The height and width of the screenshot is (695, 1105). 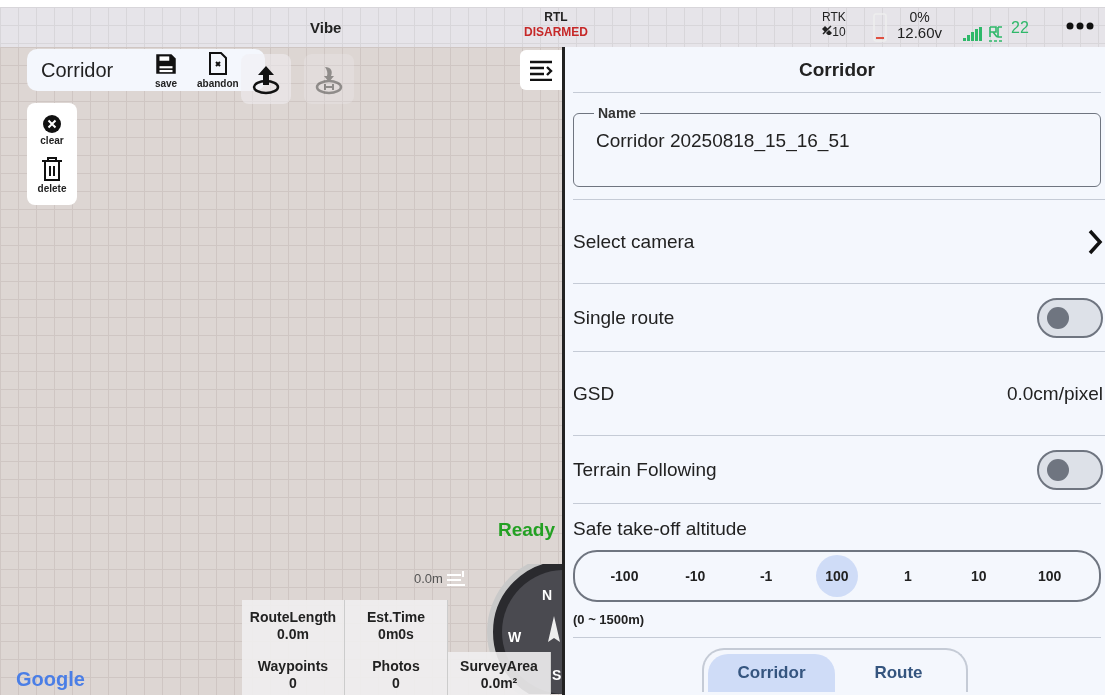 What do you see at coordinates (52, 169) in the screenshot?
I see `trash-icon` at bounding box center [52, 169].